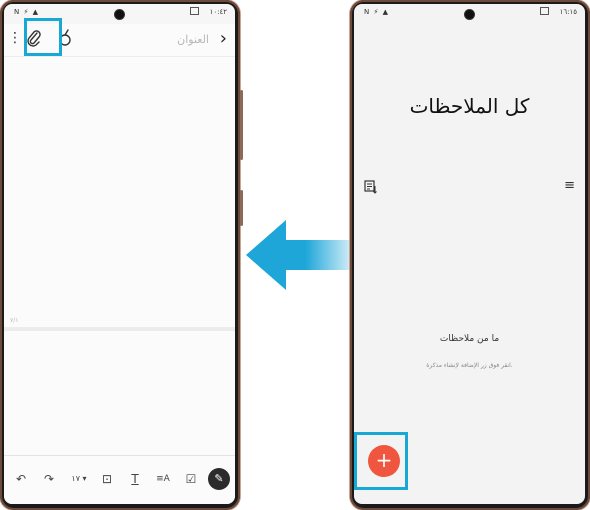  I want to click on status-time: ١٠:٤٢, so click(218, 12).